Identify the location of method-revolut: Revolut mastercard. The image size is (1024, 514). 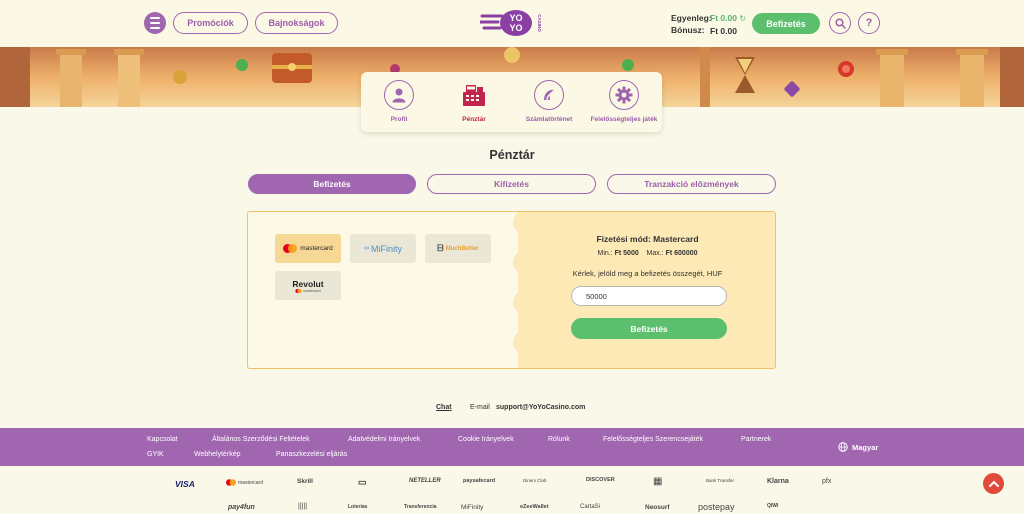
(308, 285).